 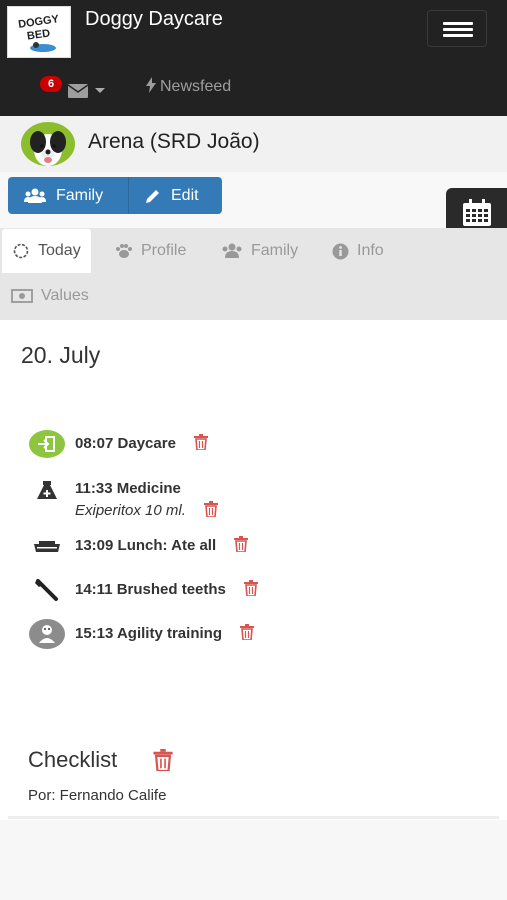 What do you see at coordinates (259, 251) in the screenshot?
I see `tab-family: Family` at bounding box center [259, 251].